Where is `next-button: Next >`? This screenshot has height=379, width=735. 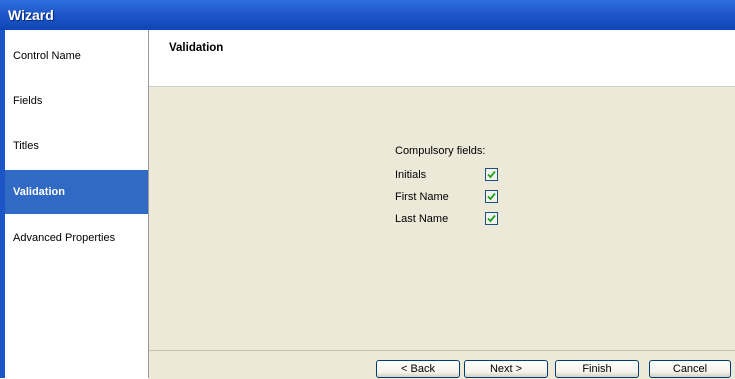
next-button: Next > is located at coordinates (506, 369).